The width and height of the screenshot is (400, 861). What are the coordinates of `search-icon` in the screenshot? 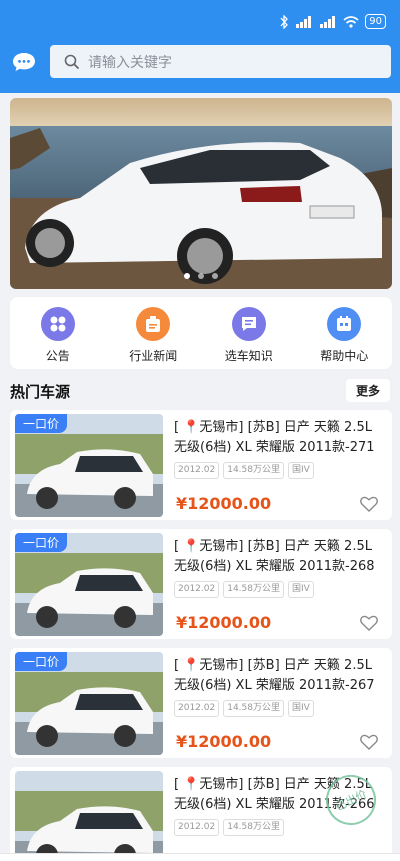 It's located at (72, 61).